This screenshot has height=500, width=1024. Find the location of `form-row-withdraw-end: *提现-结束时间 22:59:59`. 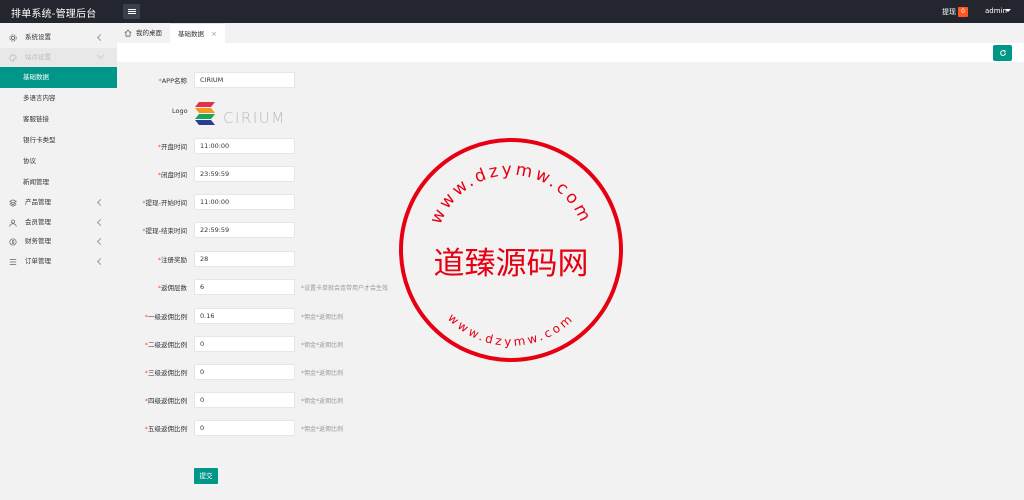

form-row-withdraw-end: *提现-结束时间 22:59:59 is located at coordinates (317, 230).